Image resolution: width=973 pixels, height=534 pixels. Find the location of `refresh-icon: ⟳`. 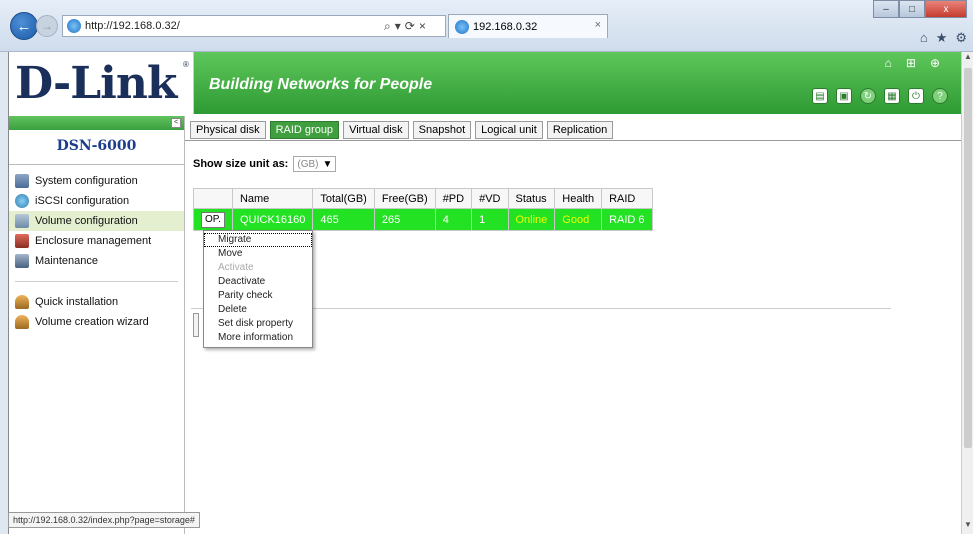

refresh-icon: ⟳ is located at coordinates (410, 26).